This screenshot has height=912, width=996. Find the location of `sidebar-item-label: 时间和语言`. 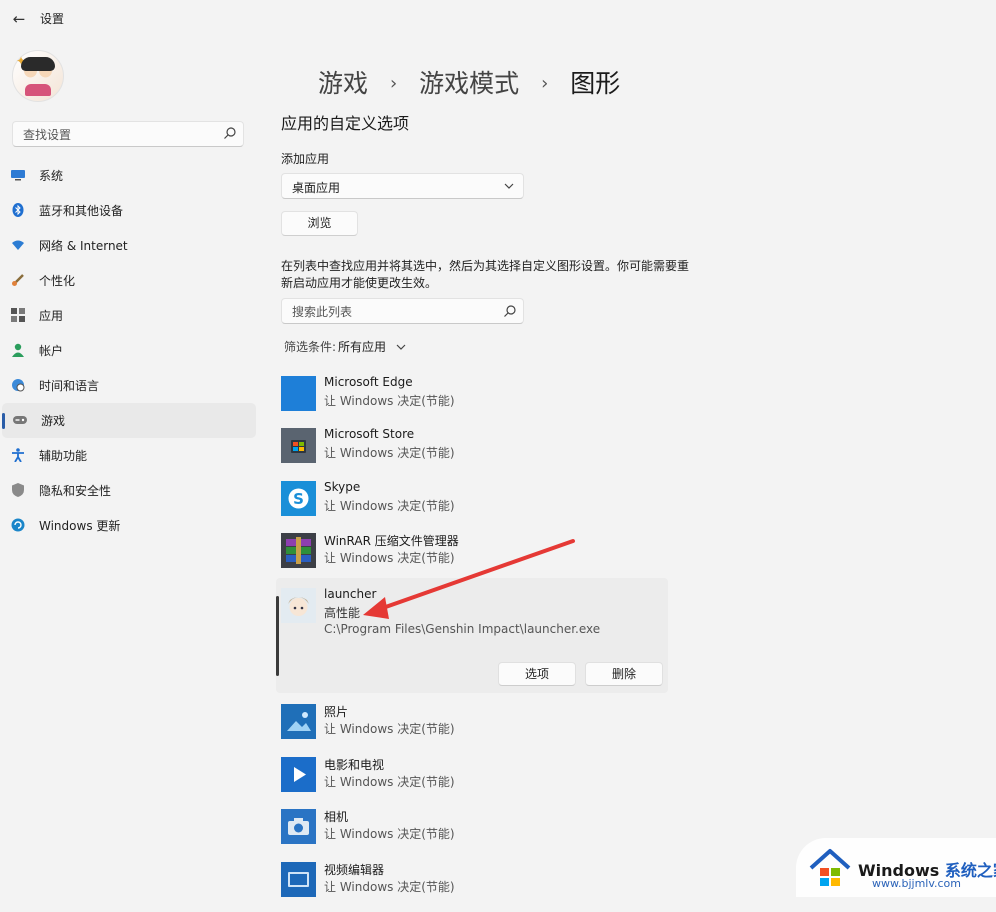

sidebar-item-label: 时间和语言 is located at coordinates (69, 386).